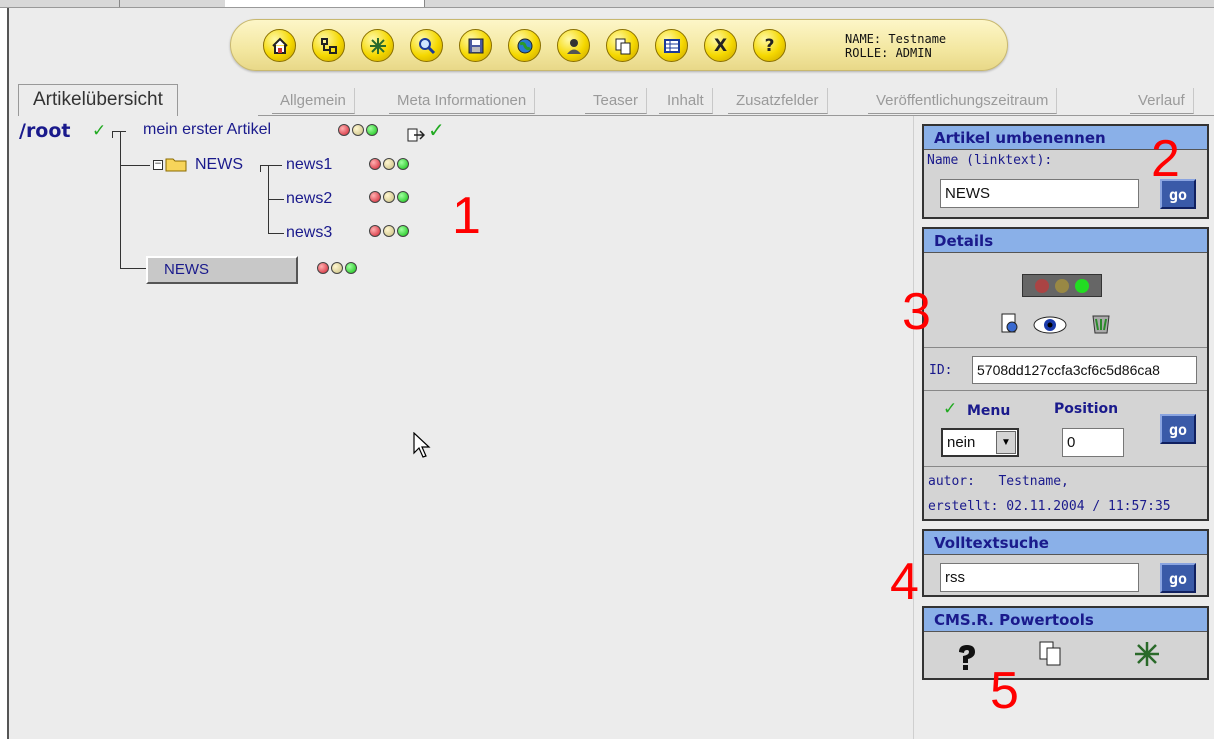 This screenshot has width=1214, height=739. Describe the element at coordinates (279, 45) in the screenshot. I see `home-icon` at that location.